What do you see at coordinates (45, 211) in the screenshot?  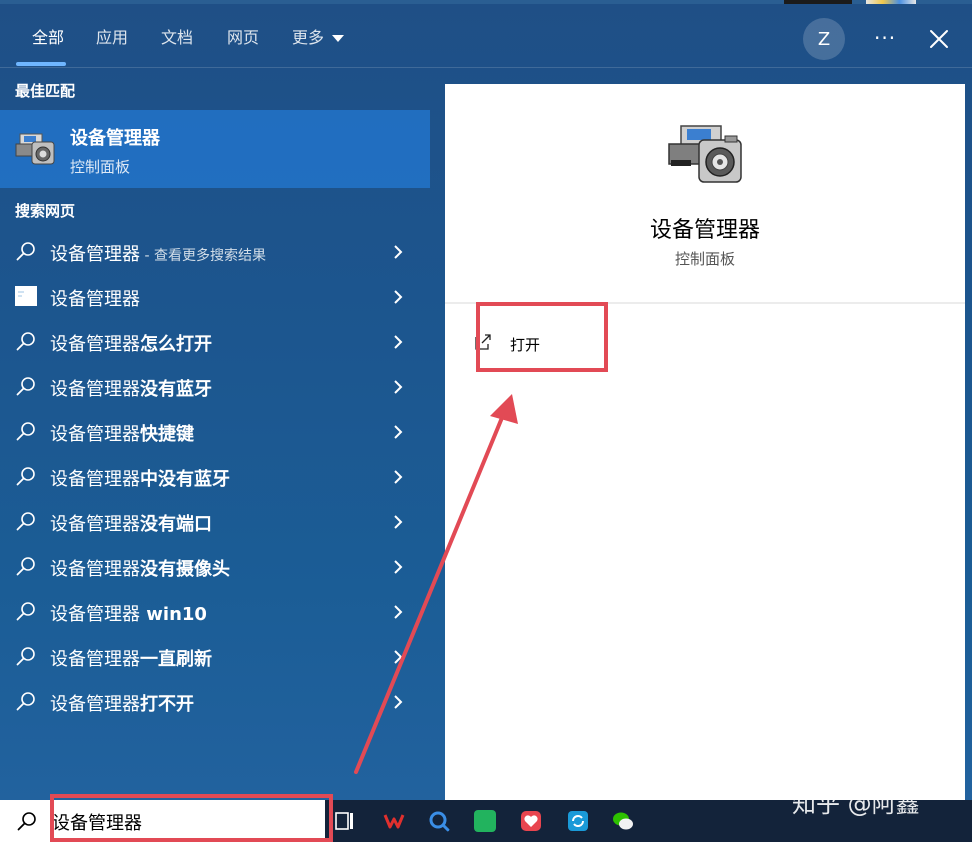 I see `web-search-heading: 搜索网页` at bounding box center [45, 211].